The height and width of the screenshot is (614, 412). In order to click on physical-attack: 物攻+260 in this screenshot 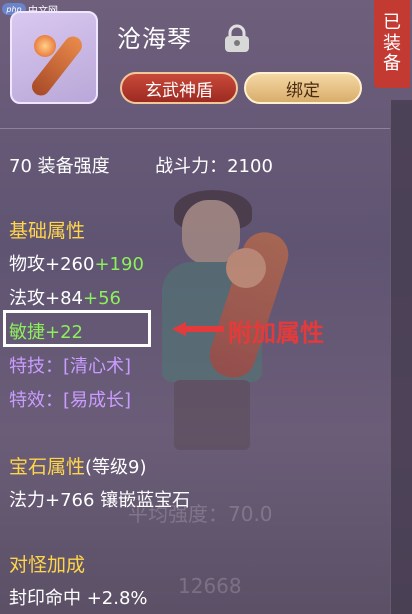, I will do `click(52, 264)`.